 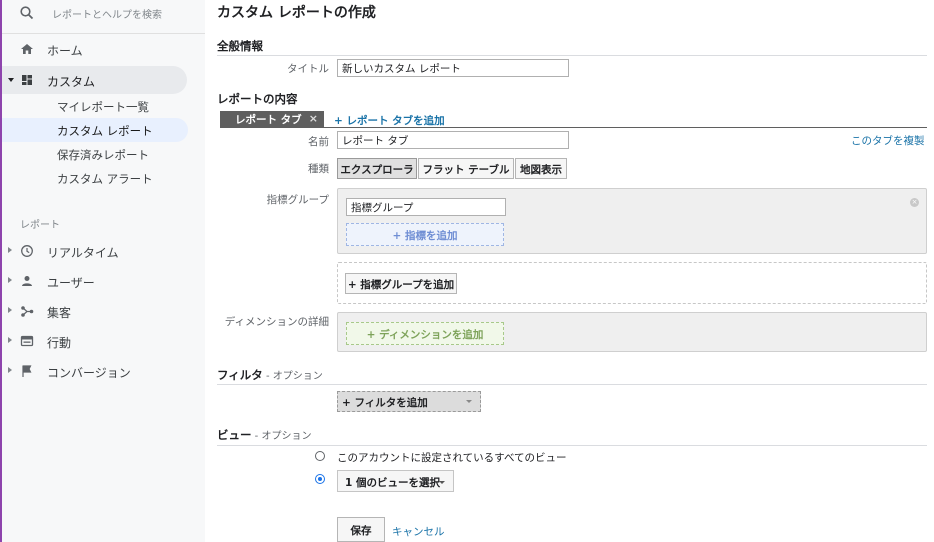 What do you see at coordinates (318, 142) in the screenshot?
I see `name-label: 名前` at bounding box center [318, 142].